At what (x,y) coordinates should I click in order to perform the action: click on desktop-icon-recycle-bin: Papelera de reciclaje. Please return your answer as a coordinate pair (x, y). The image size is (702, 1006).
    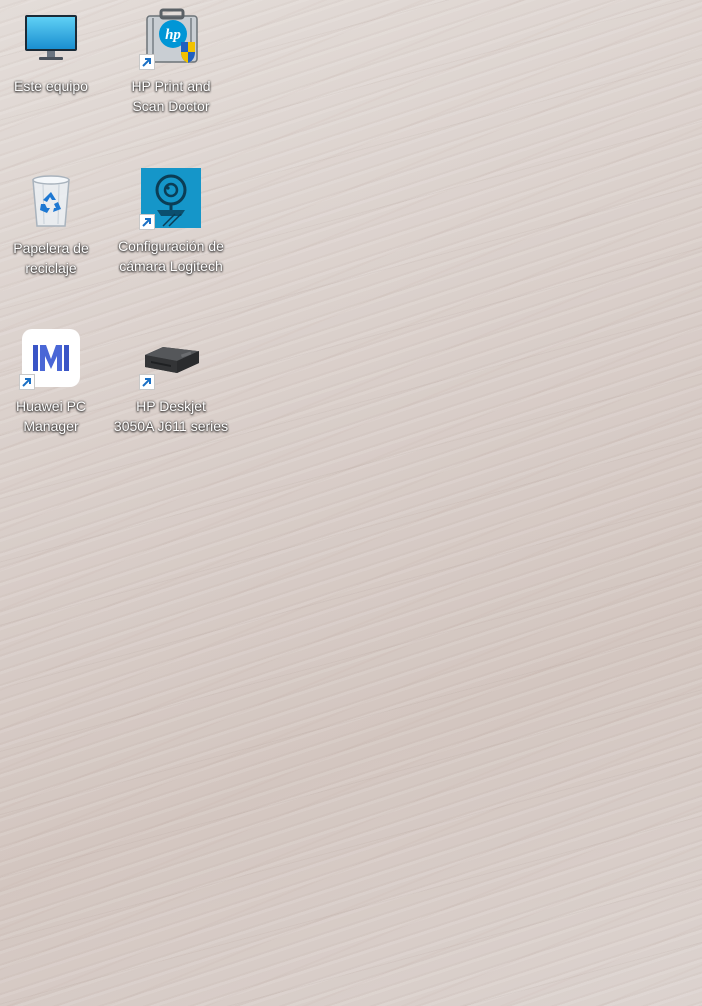
    Looking at the image, I should click on (55, 243).